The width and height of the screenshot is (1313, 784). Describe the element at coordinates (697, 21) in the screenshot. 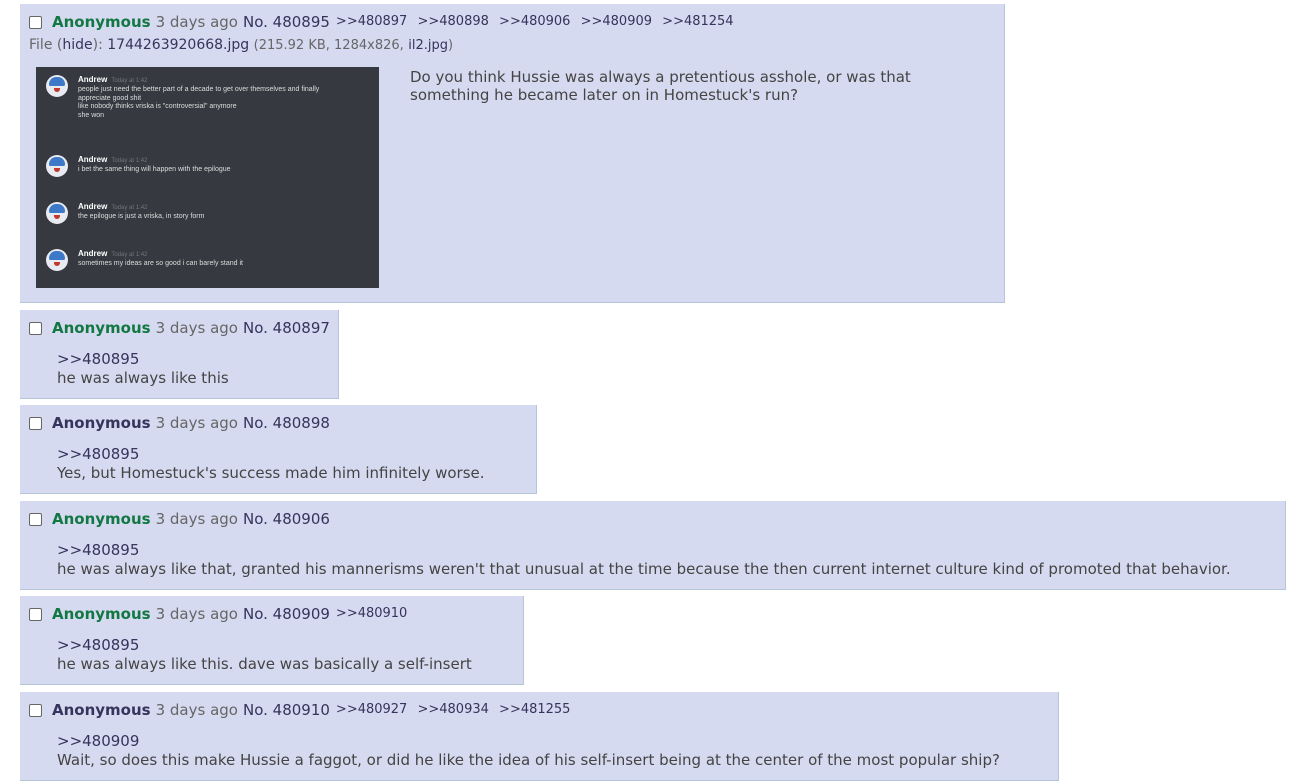

I see `reply-link: >>481254` at that location.